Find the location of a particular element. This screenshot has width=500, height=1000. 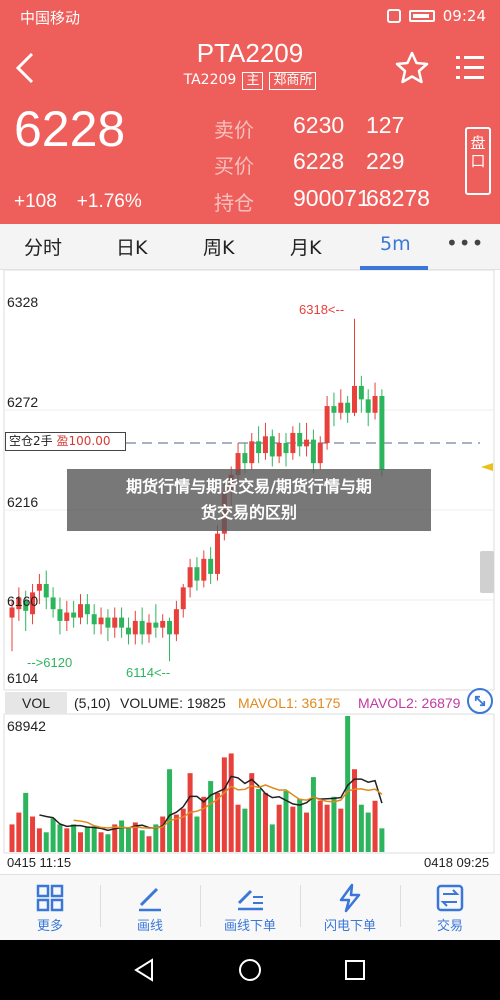

nav-home-icon is located at coordinates (250, 970).